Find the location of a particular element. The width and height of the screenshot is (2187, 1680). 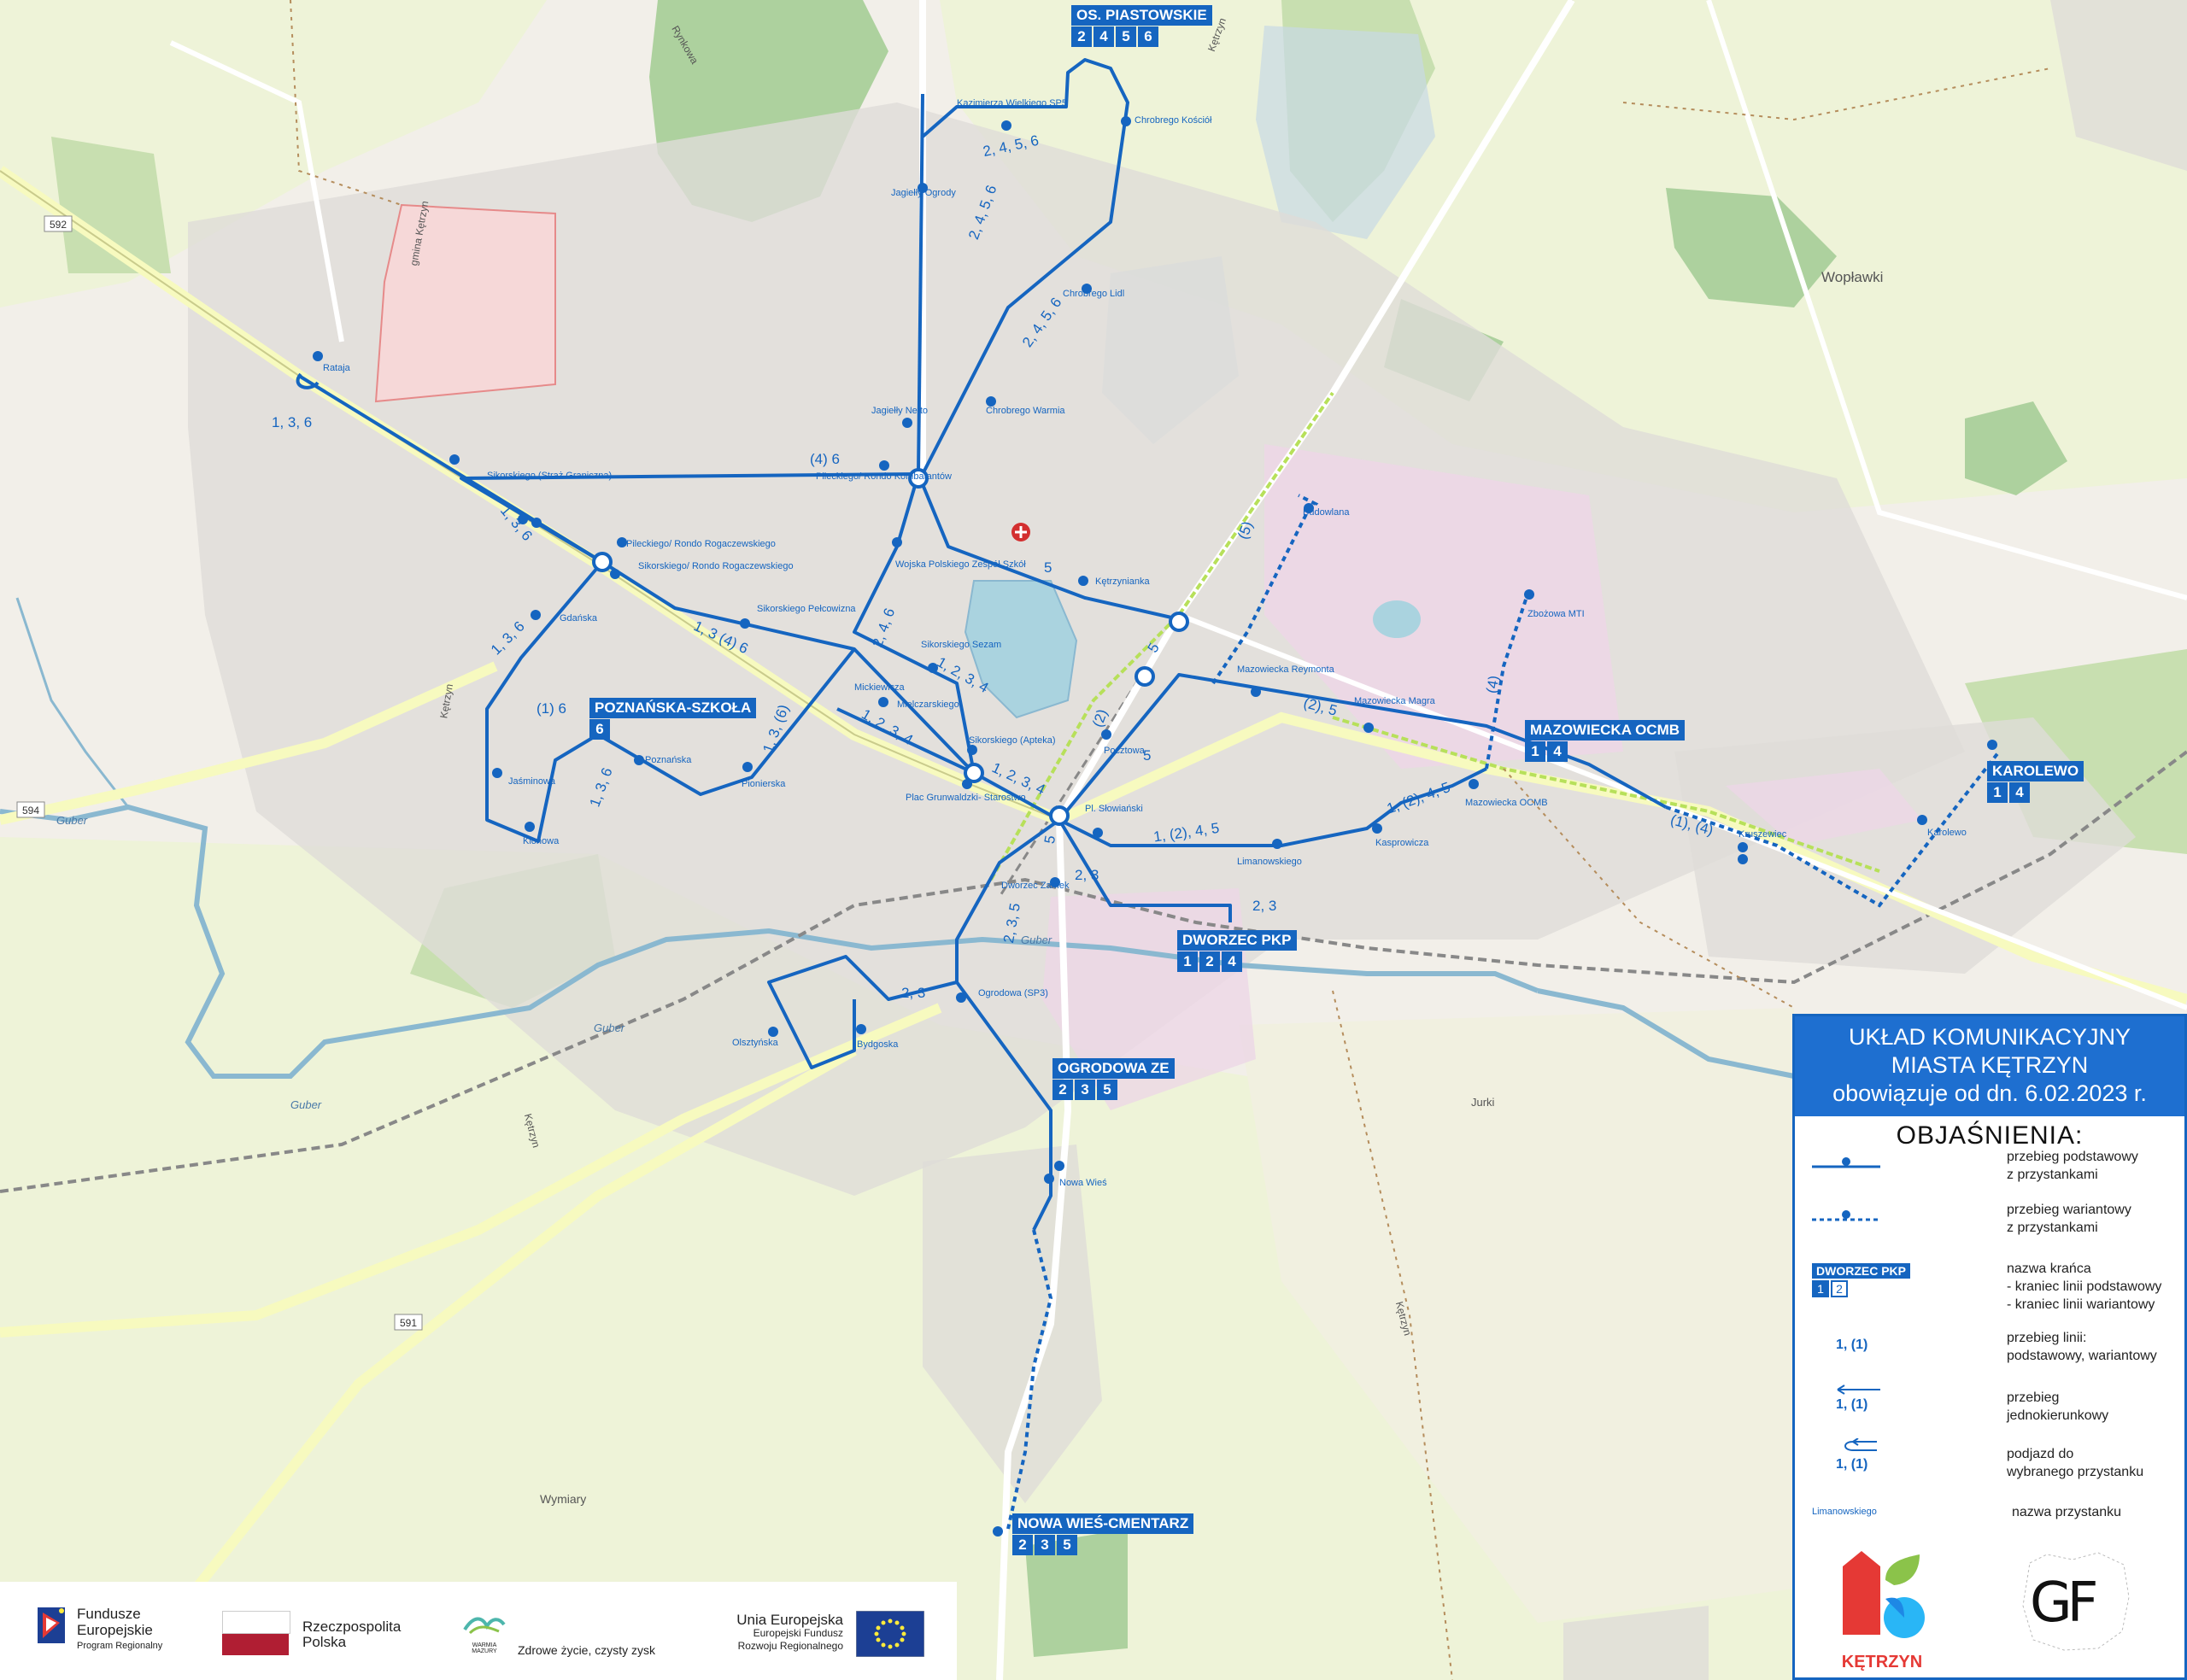

route-label: 2, 3 is located at coordinates (1087, 875).